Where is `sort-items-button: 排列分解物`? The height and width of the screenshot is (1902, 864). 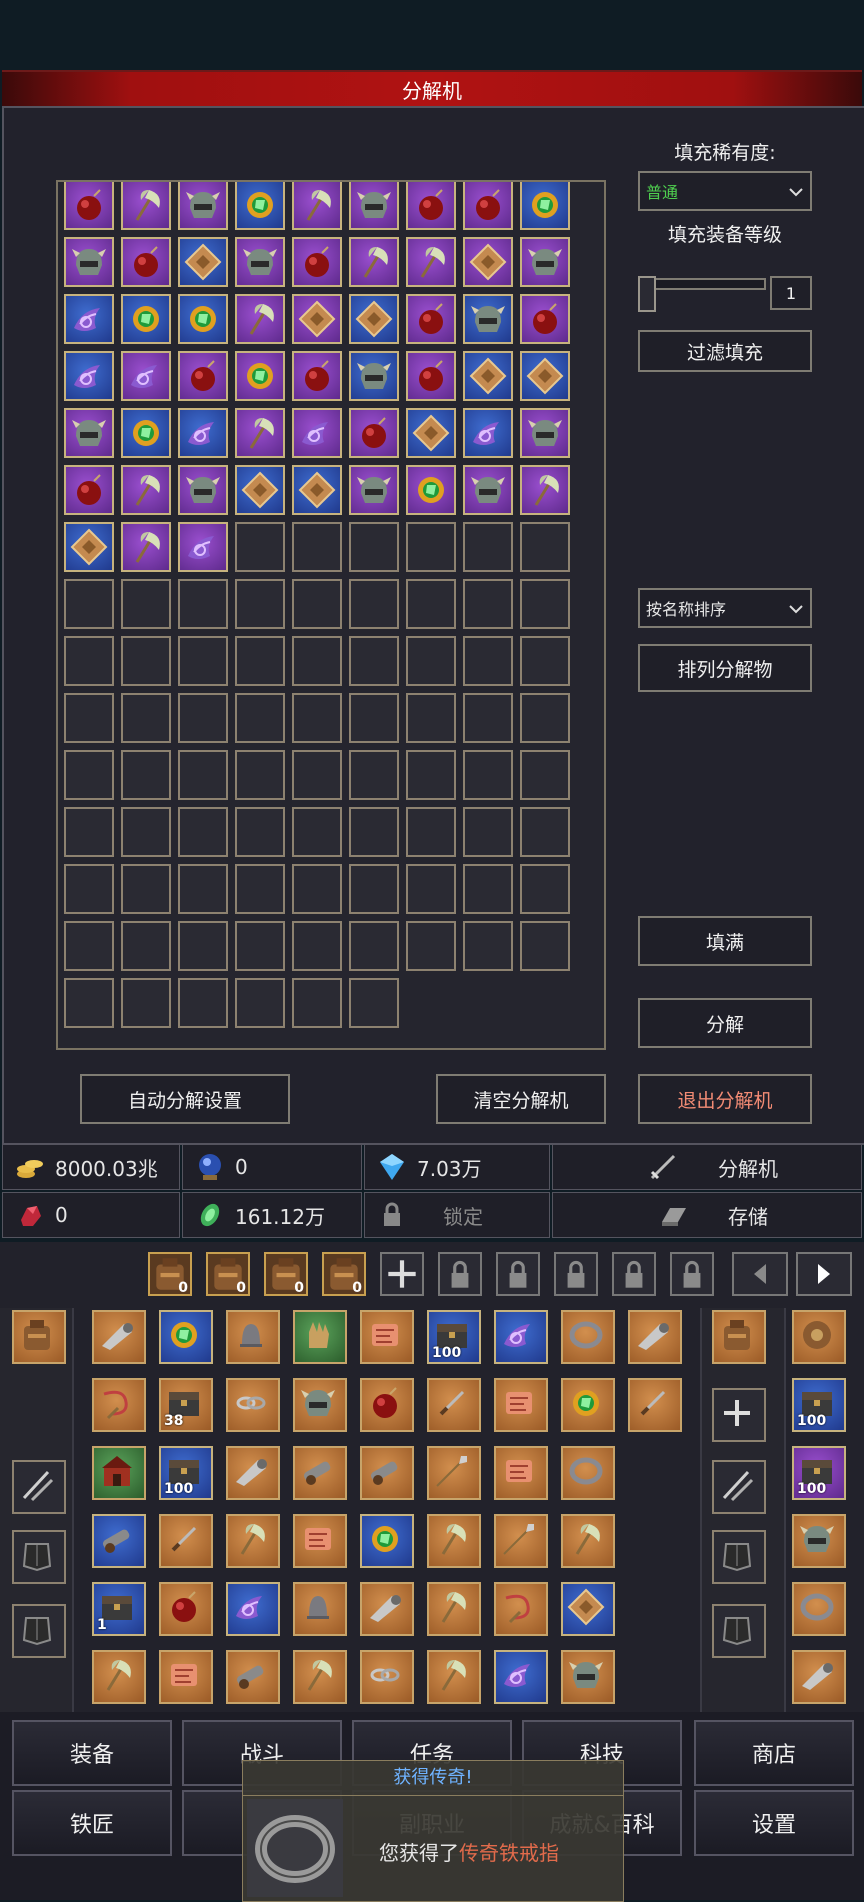
sort-items-button: 排列分解物 is located at coordinates (725, 668).